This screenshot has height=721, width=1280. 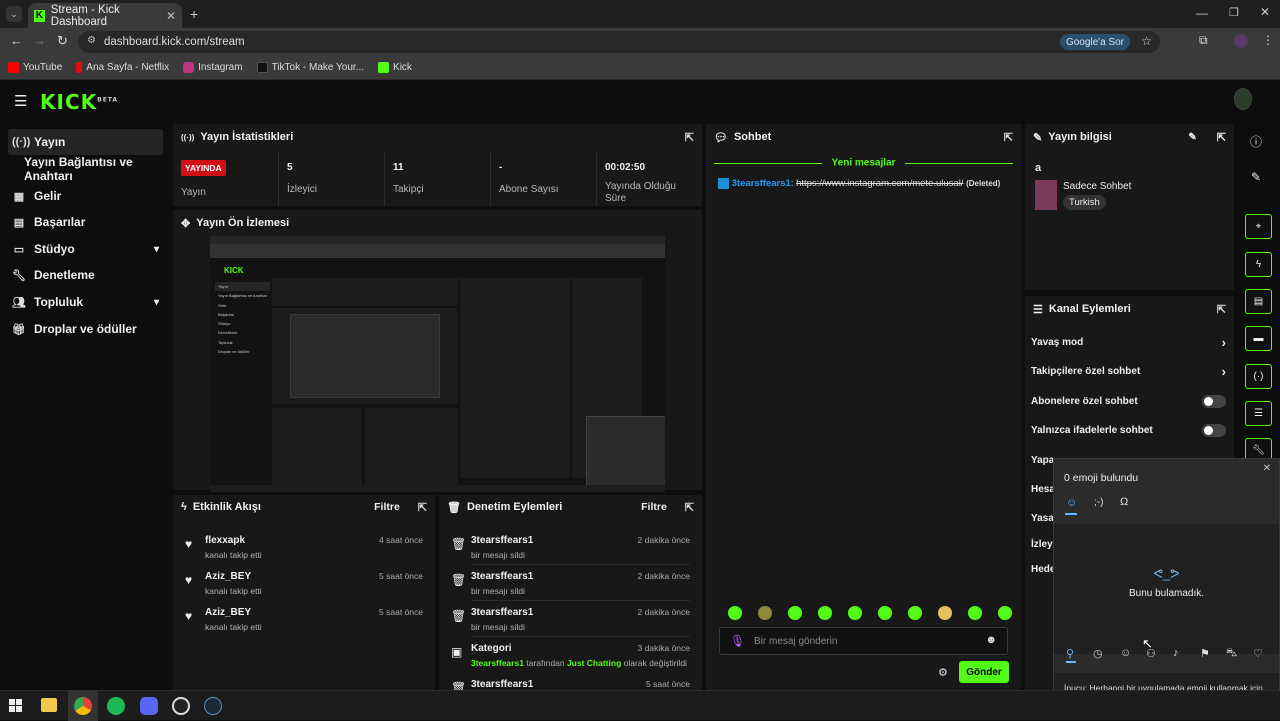 I want to click on user-avatar, so click(x=1243, y=99).